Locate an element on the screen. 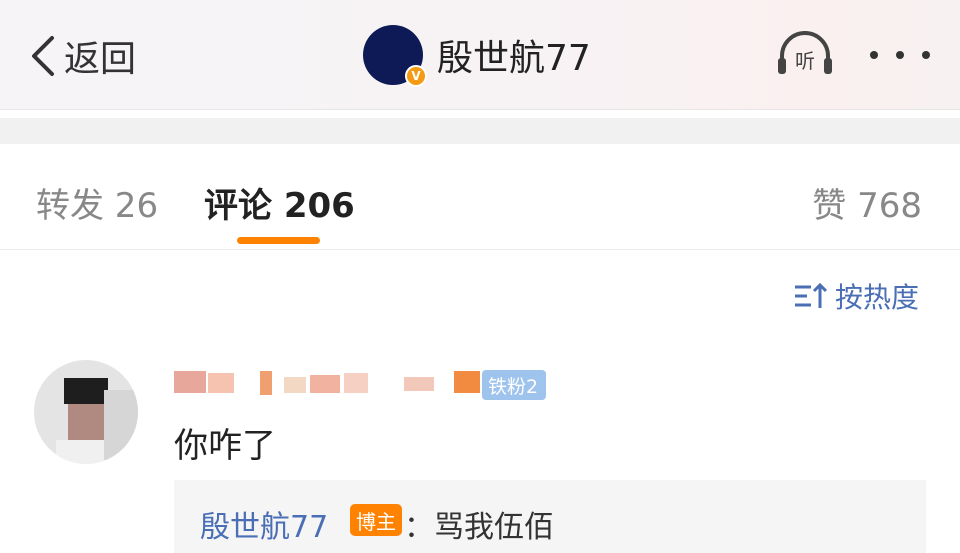  sort-by-hot-button: 按热度 is located at coordinates (856, 296).